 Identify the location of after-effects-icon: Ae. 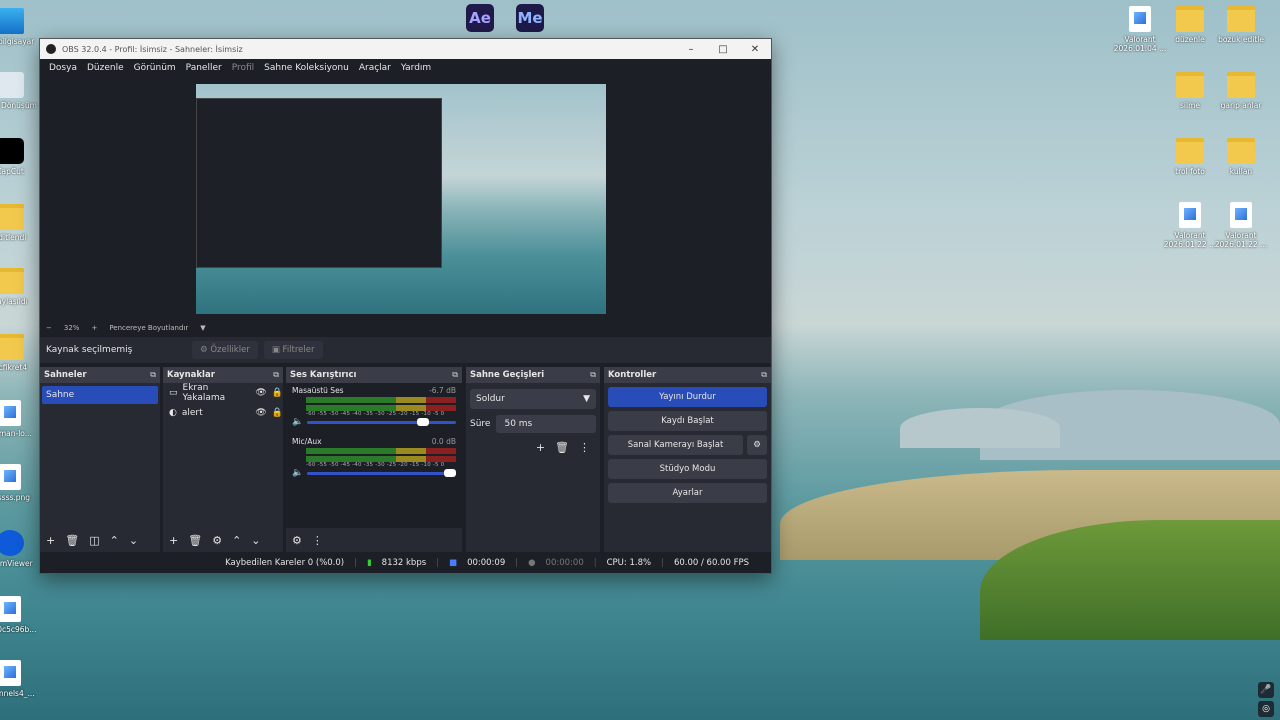
(480, 18).